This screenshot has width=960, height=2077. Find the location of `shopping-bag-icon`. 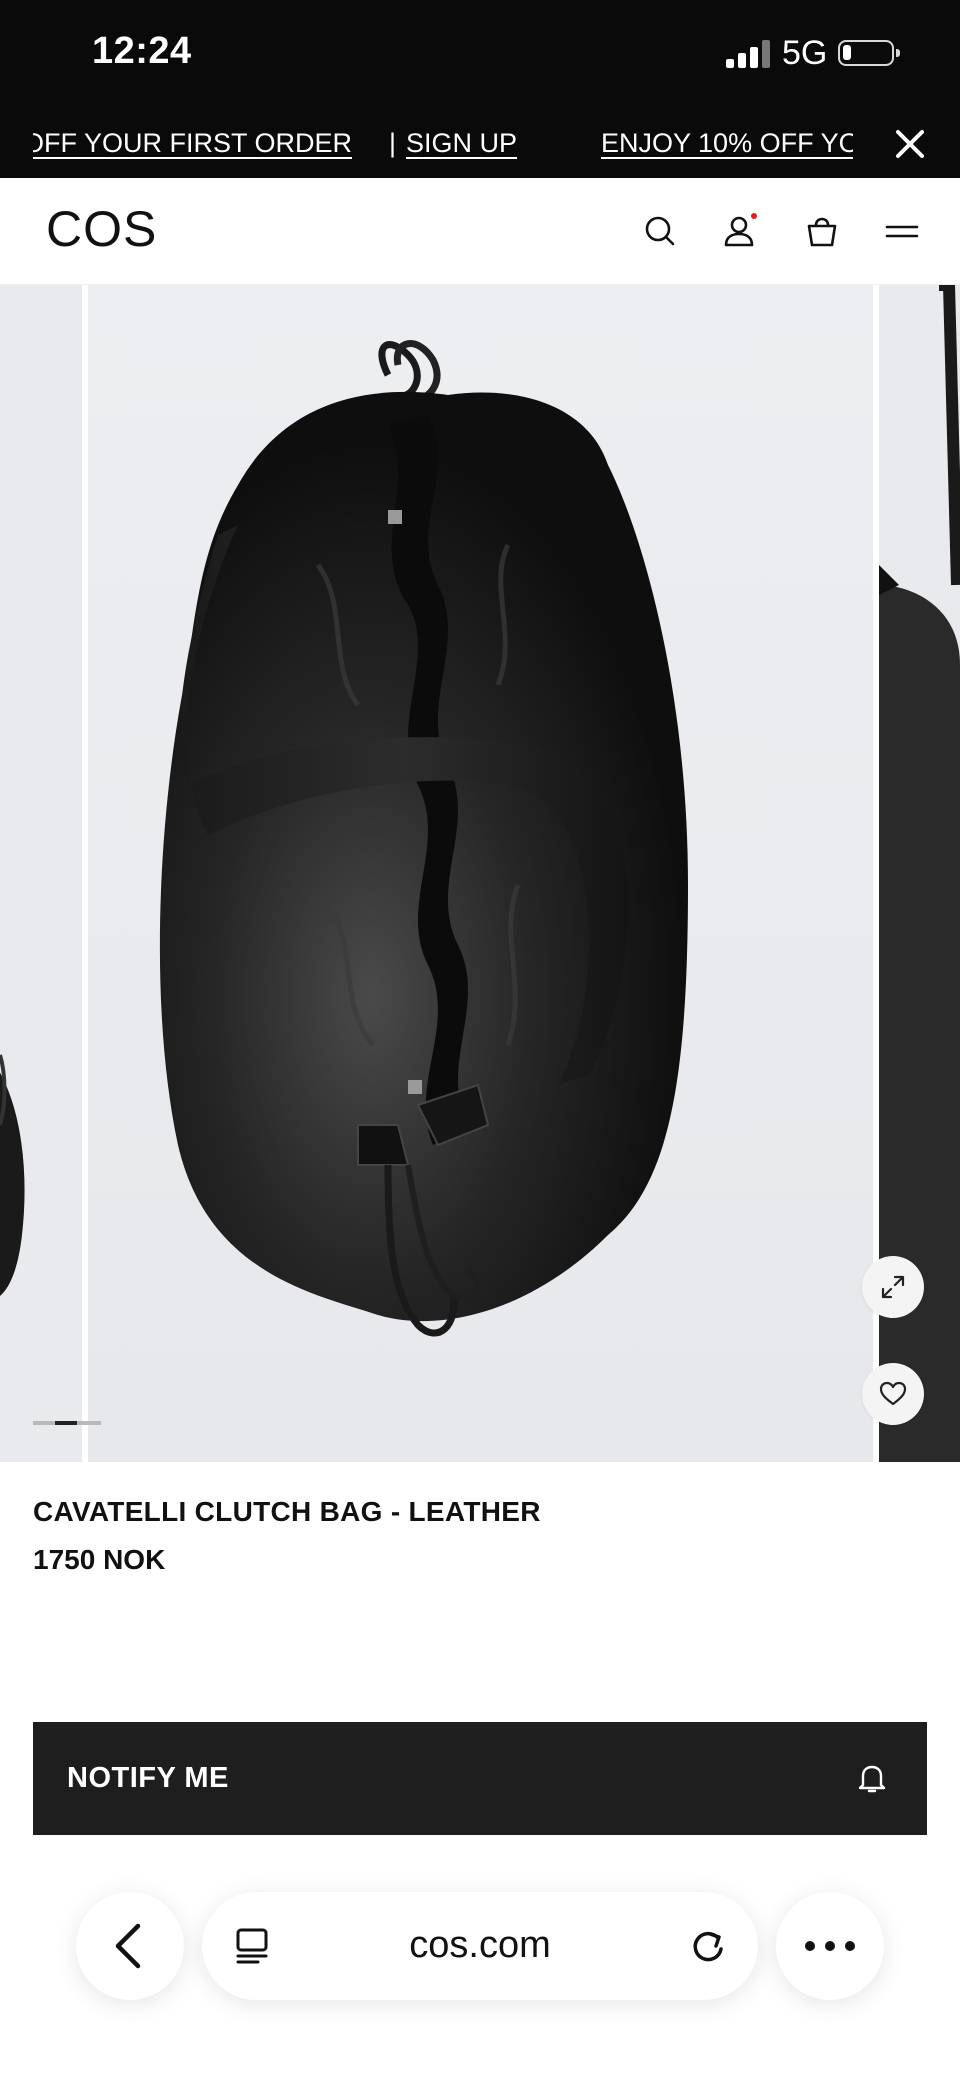

shopping-bag-icon is located at coordinates (822, 232).